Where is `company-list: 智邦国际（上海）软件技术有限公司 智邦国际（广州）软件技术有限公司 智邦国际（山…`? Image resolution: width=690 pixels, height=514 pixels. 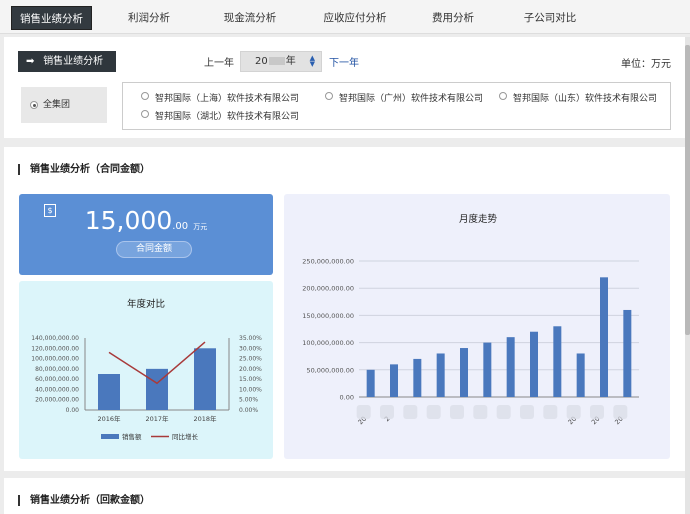
company-list: 智邦国际（上海）软件技术有限公司 智邦国际（广州）软件技术有限公司 智邦国际（山… is located at coordinates (396, 106).